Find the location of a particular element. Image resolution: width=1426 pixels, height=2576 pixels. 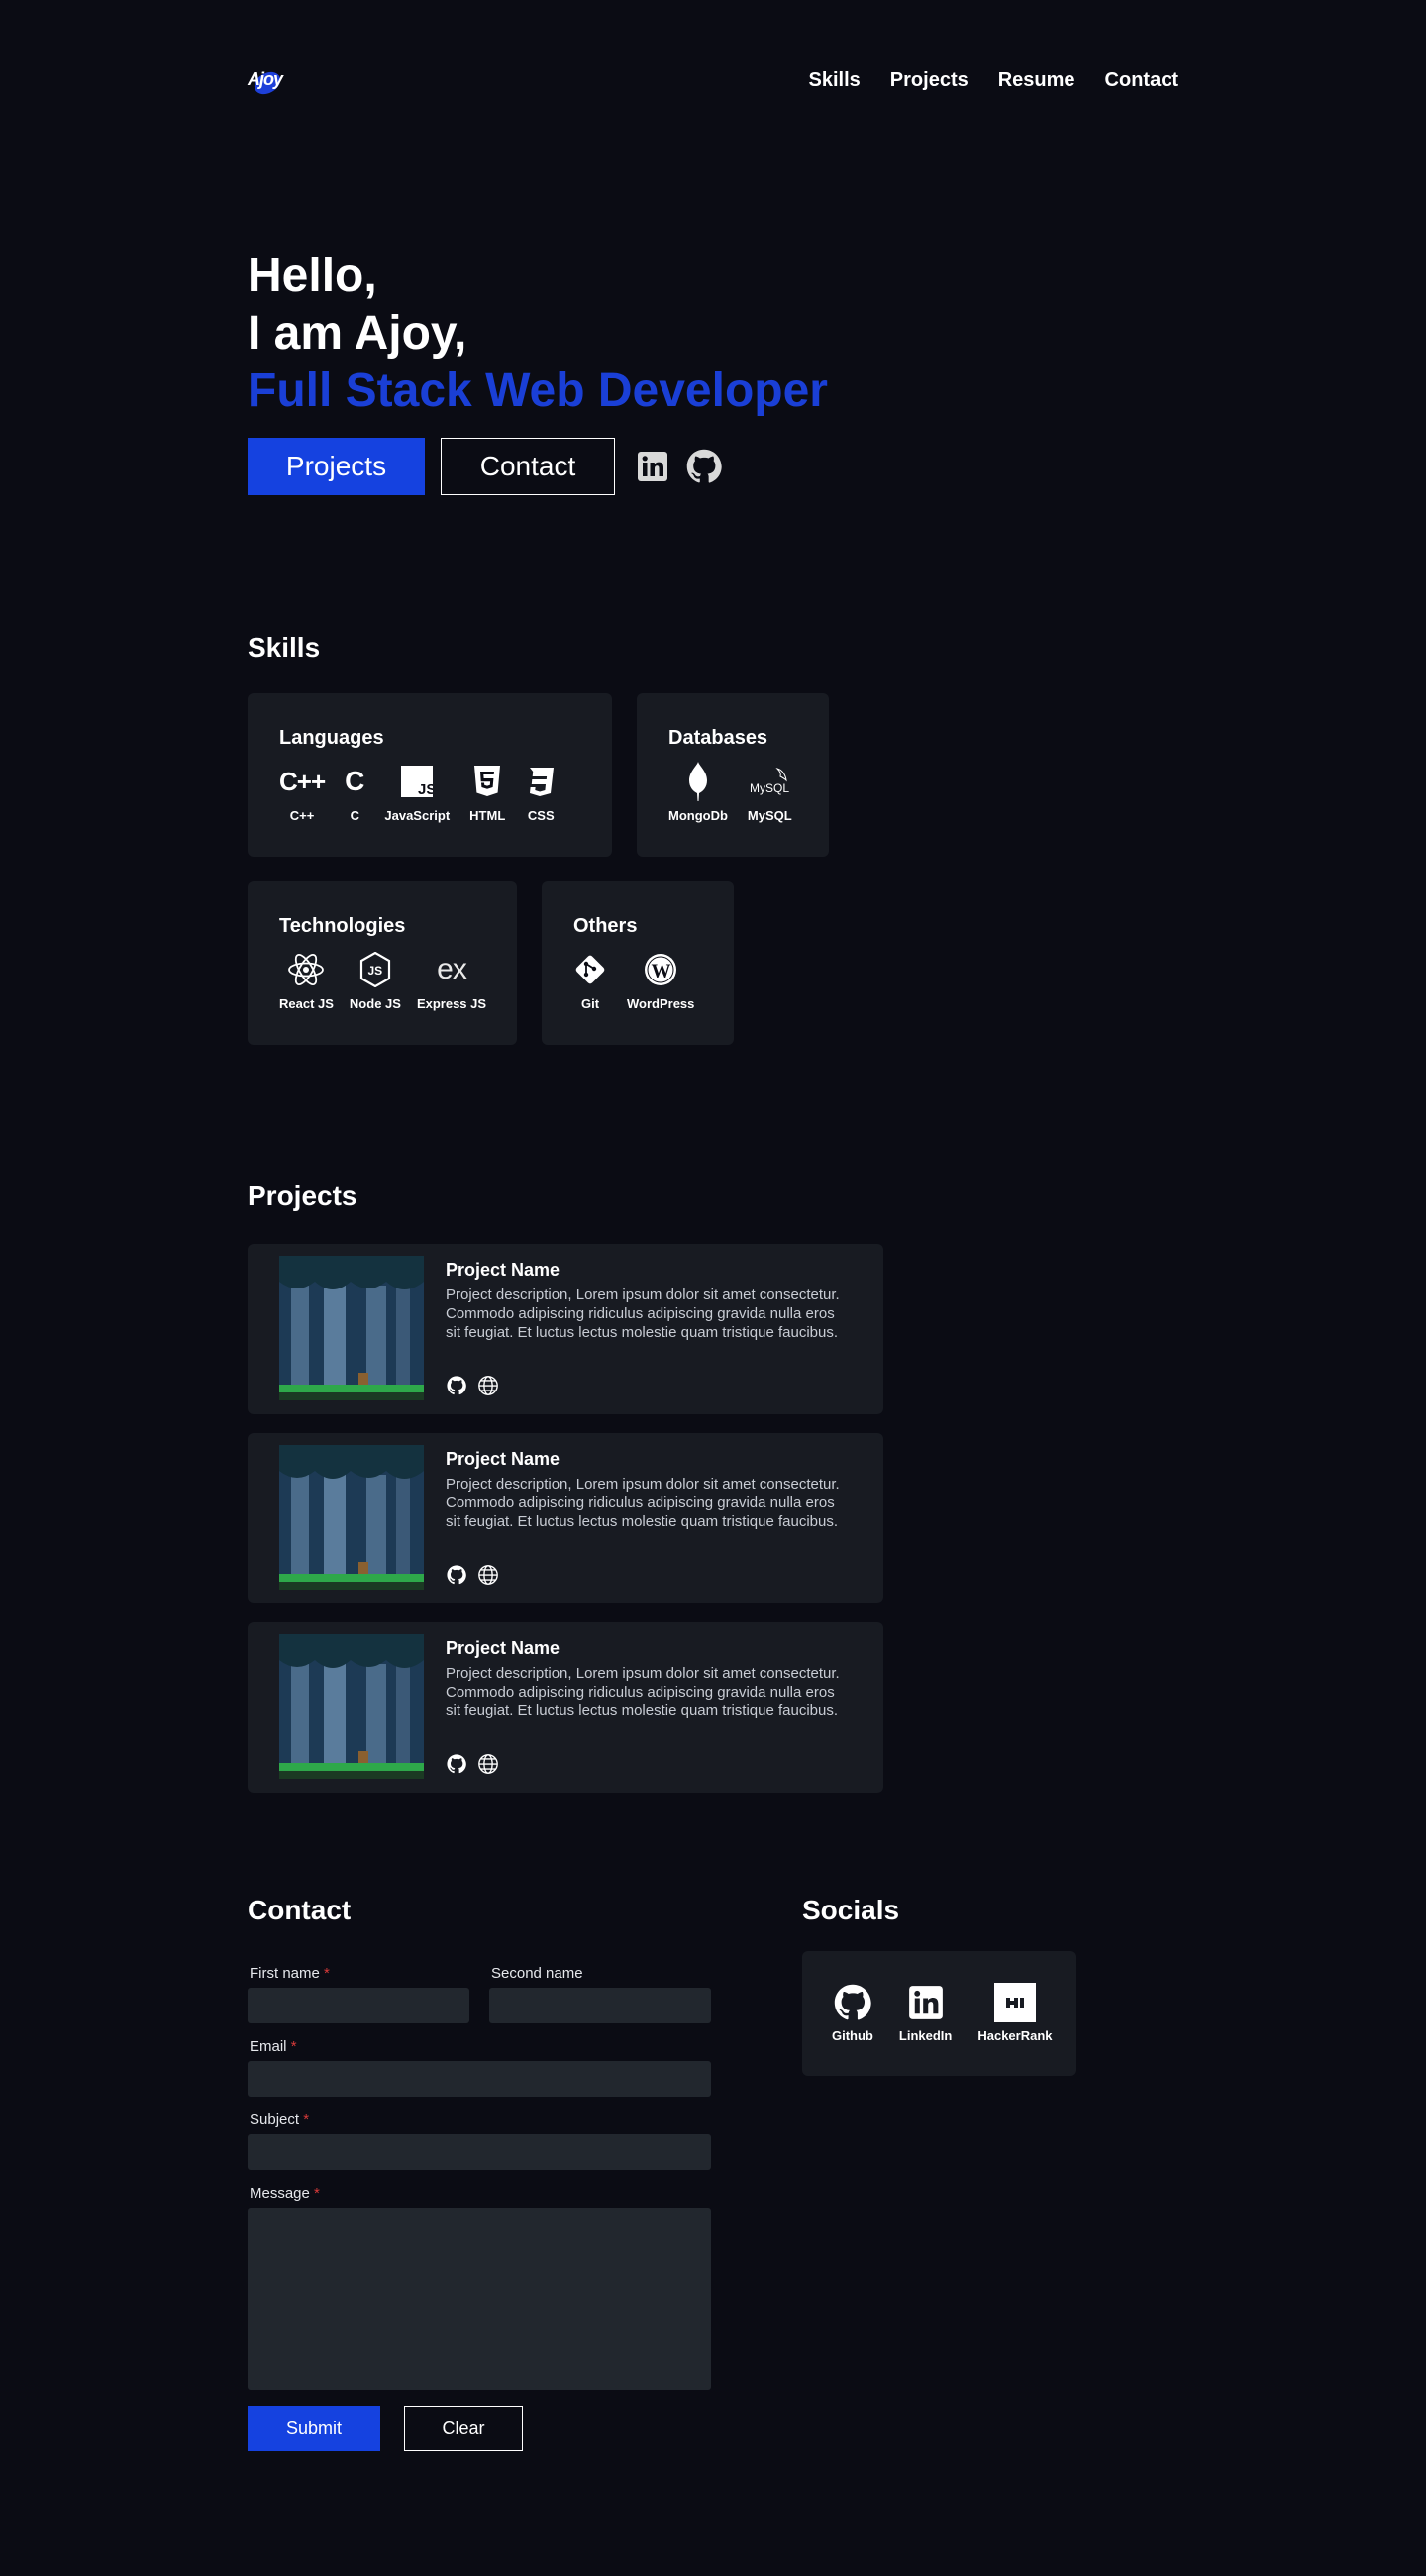

html5-icon is located at coordinates (487, 781).